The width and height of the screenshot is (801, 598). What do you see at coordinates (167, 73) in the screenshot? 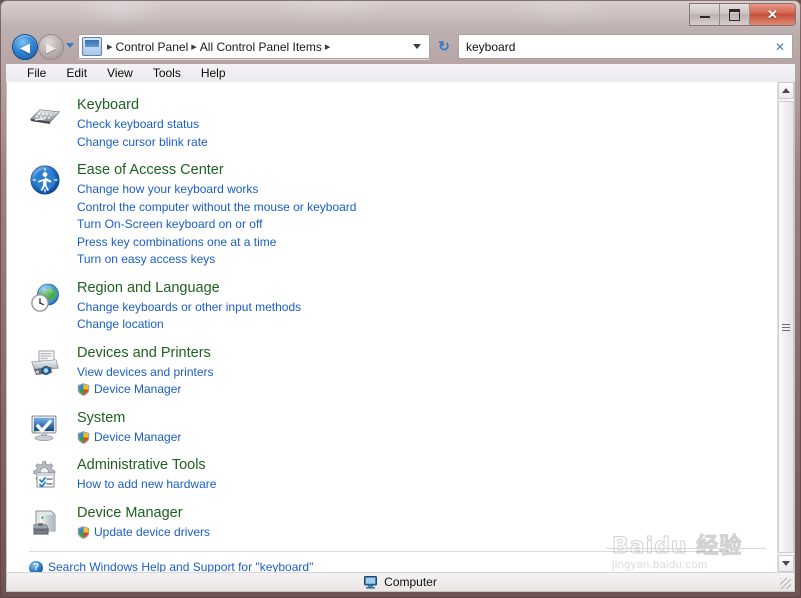
I see `menu-tools: Tools` at bounding box center [167, 73].